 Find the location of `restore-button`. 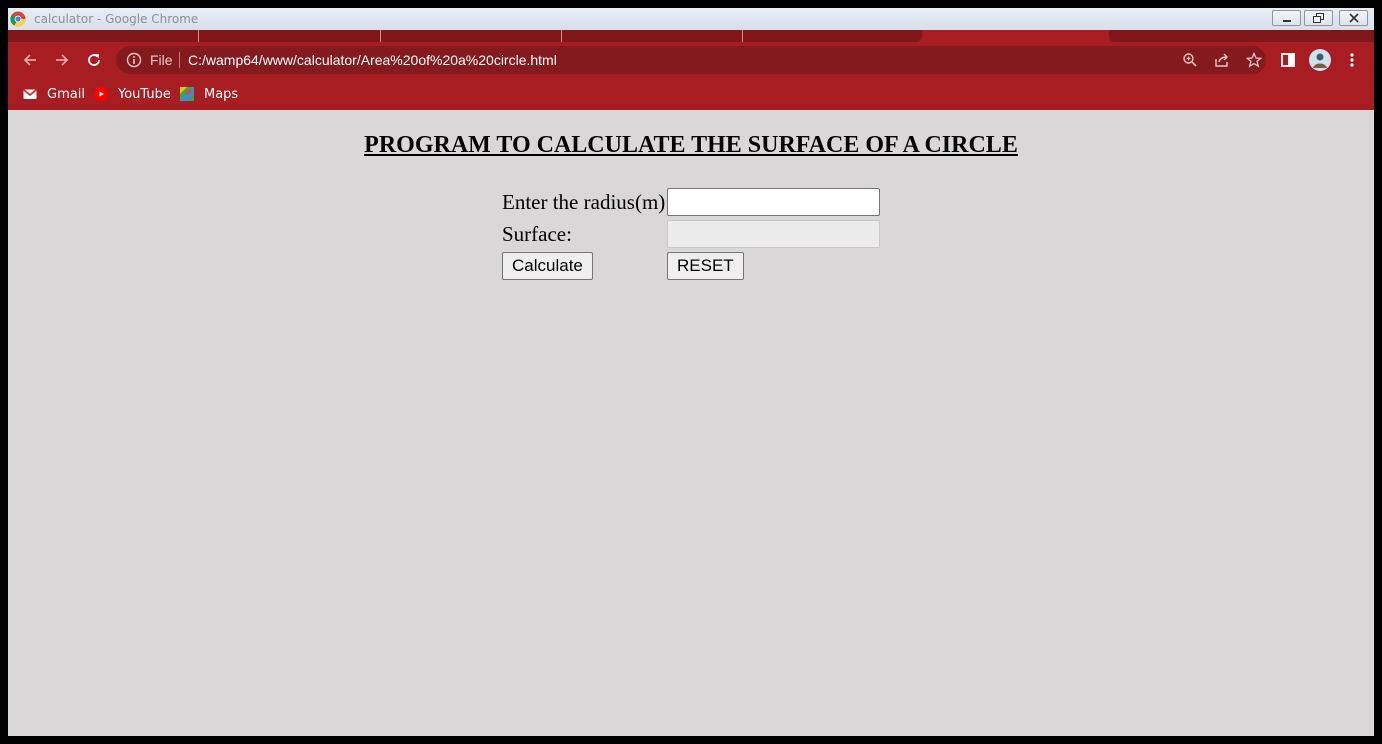

restore-button is located at coordinates (1318, 18).